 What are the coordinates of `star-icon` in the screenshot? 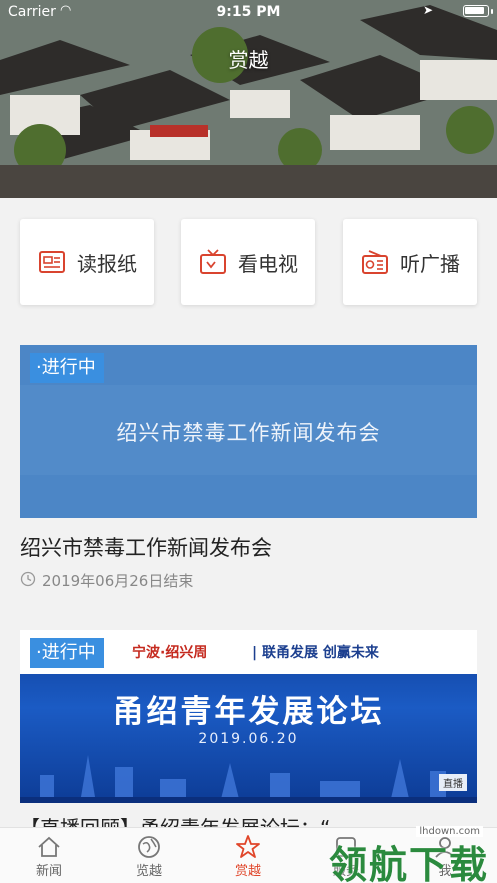 It's located at (248, 847).